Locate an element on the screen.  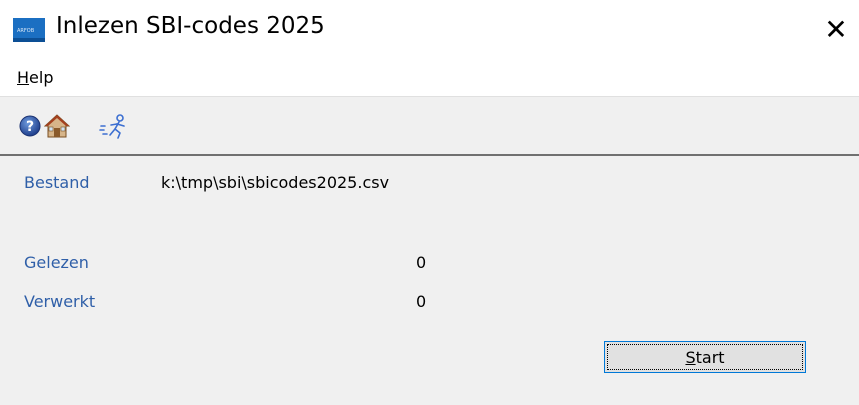
start-label-rest: tart is located at coordinates (710, 357).